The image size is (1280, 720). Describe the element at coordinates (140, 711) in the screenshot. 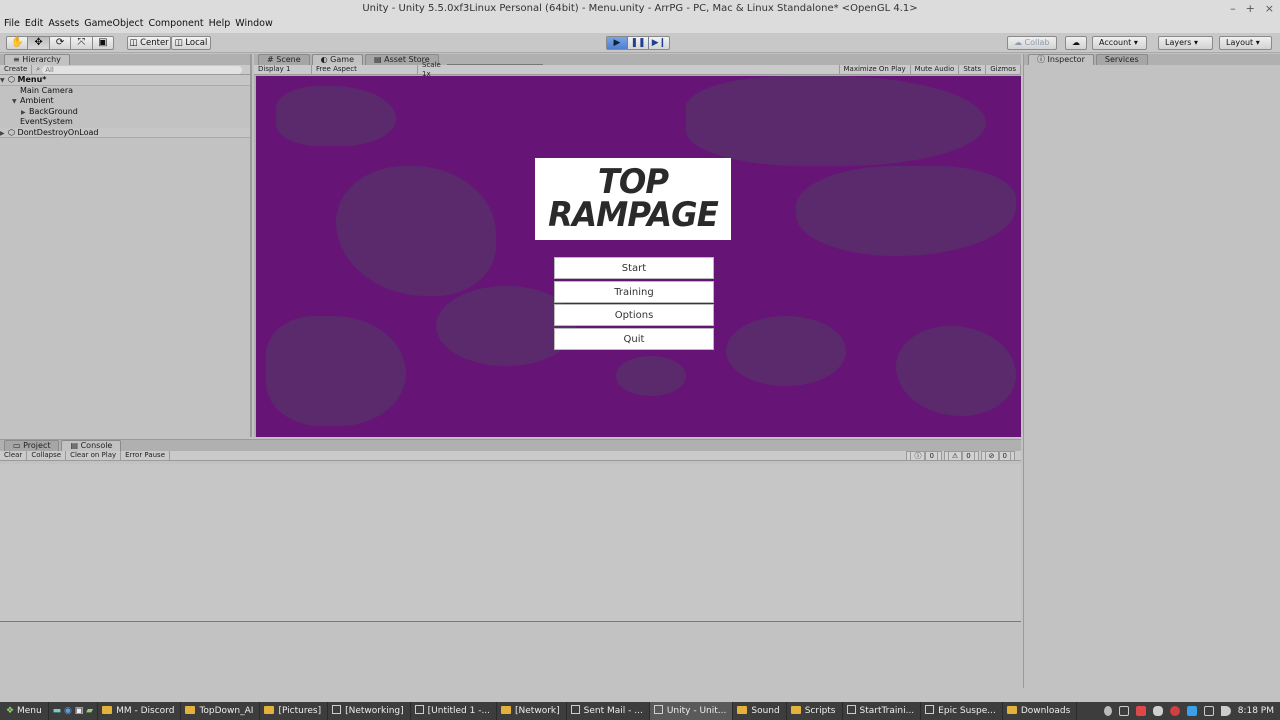

I see `task-mm-discord: MM - Discord` at that location.